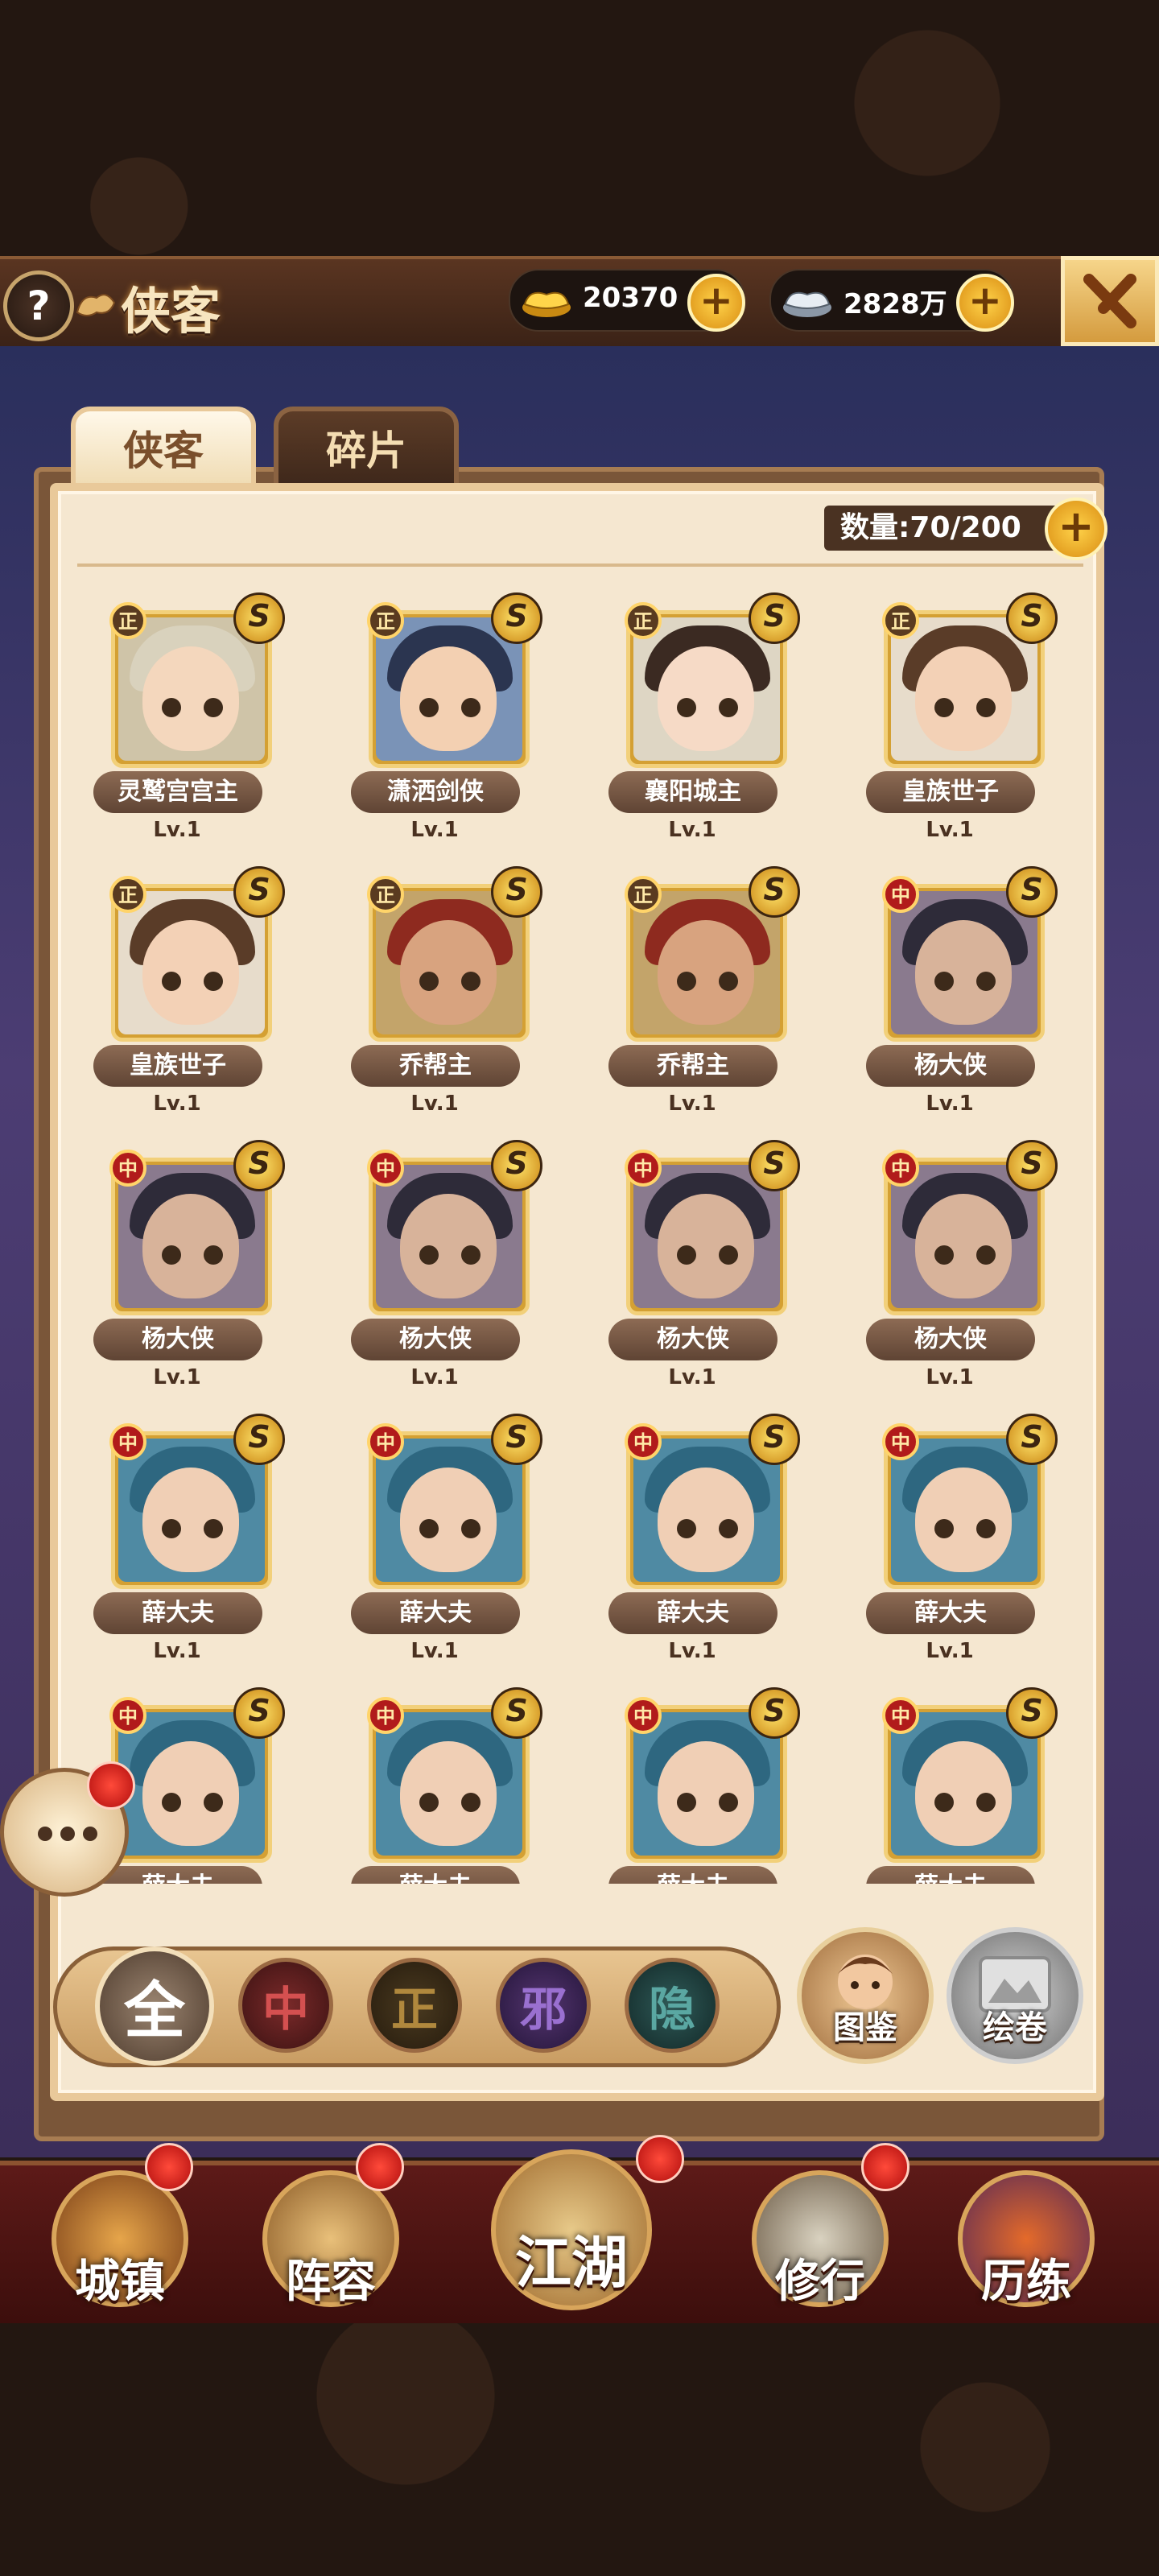  What do you see at coordinates (331, 2281) in the screenshot?
I see `nav-label: 阵容` at bounding box center [331, 2281].